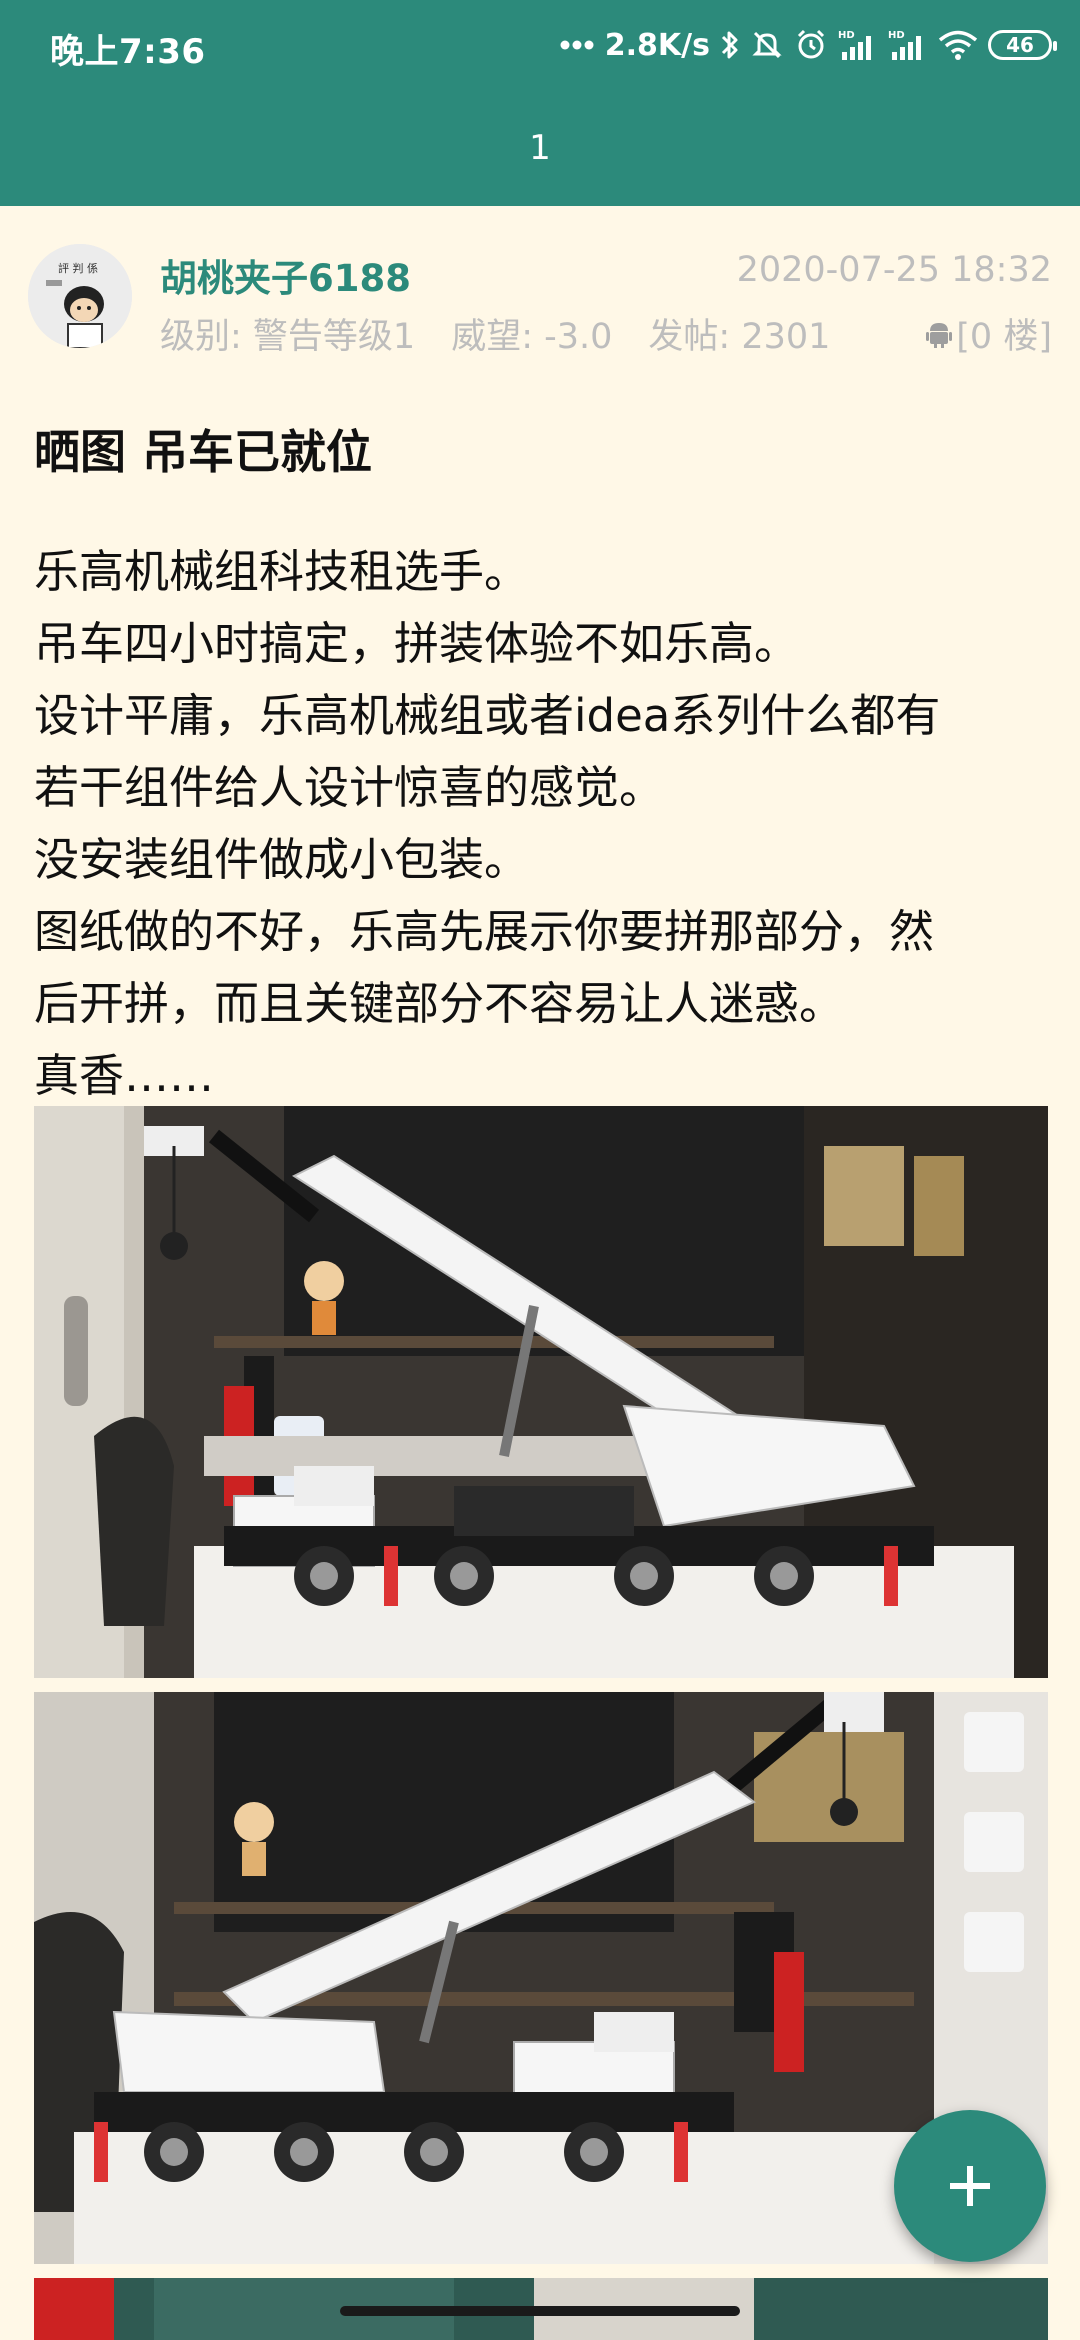 Image resolution: width=1080 pixels, height=2340 pixels. I want to click on post-body-line: 没安装组件做成小包装。, so click(282, 859).